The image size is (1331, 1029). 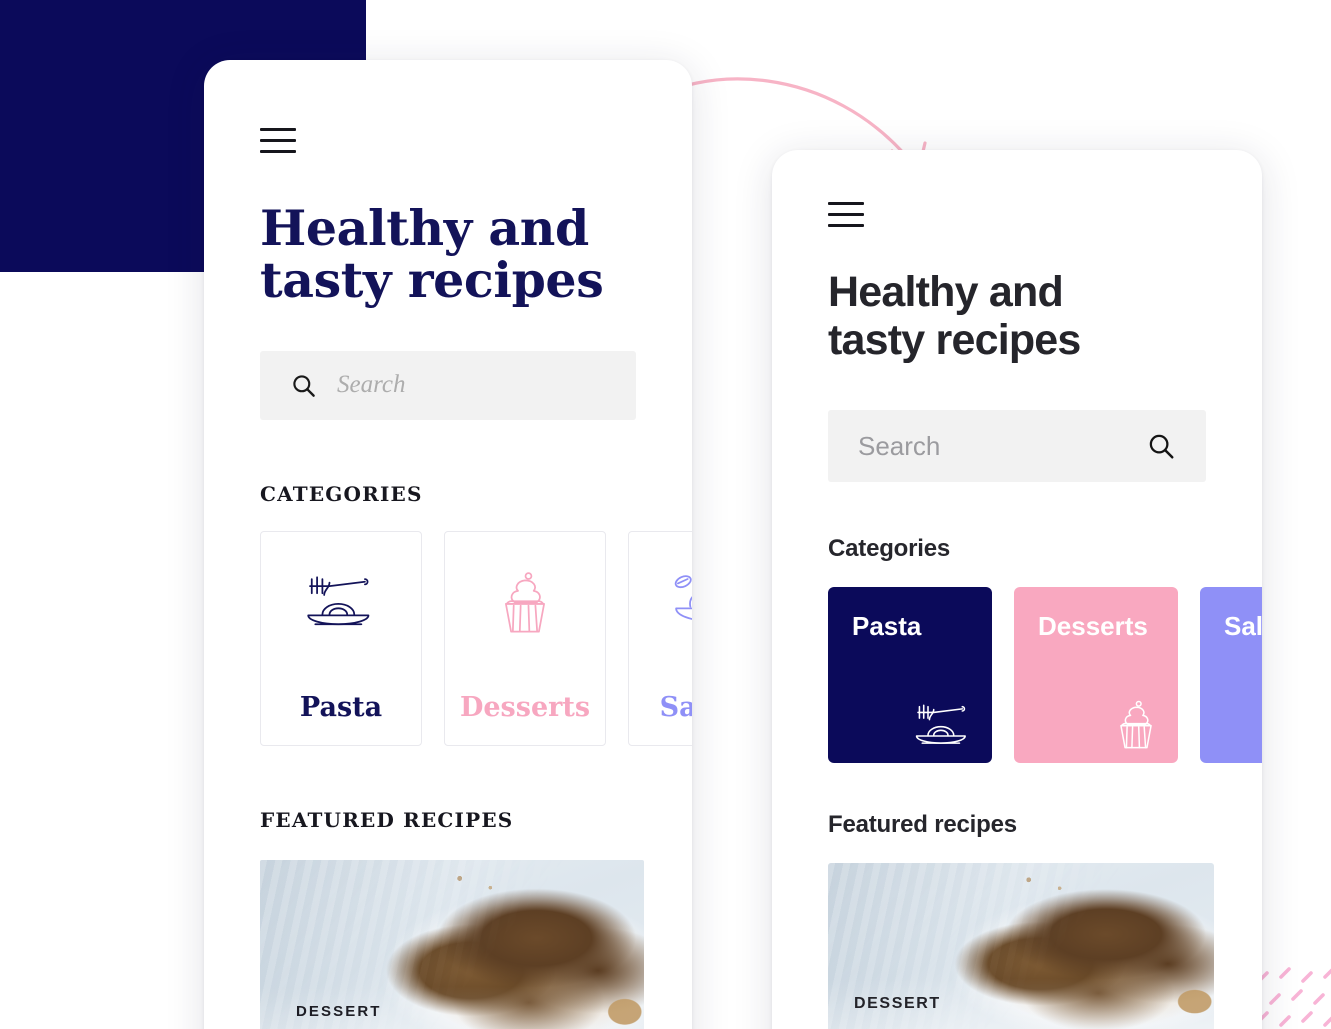 What do you see at coordinates (448, 106) in the screenshot?
I see `left-header` at bounding box center [448, 106].